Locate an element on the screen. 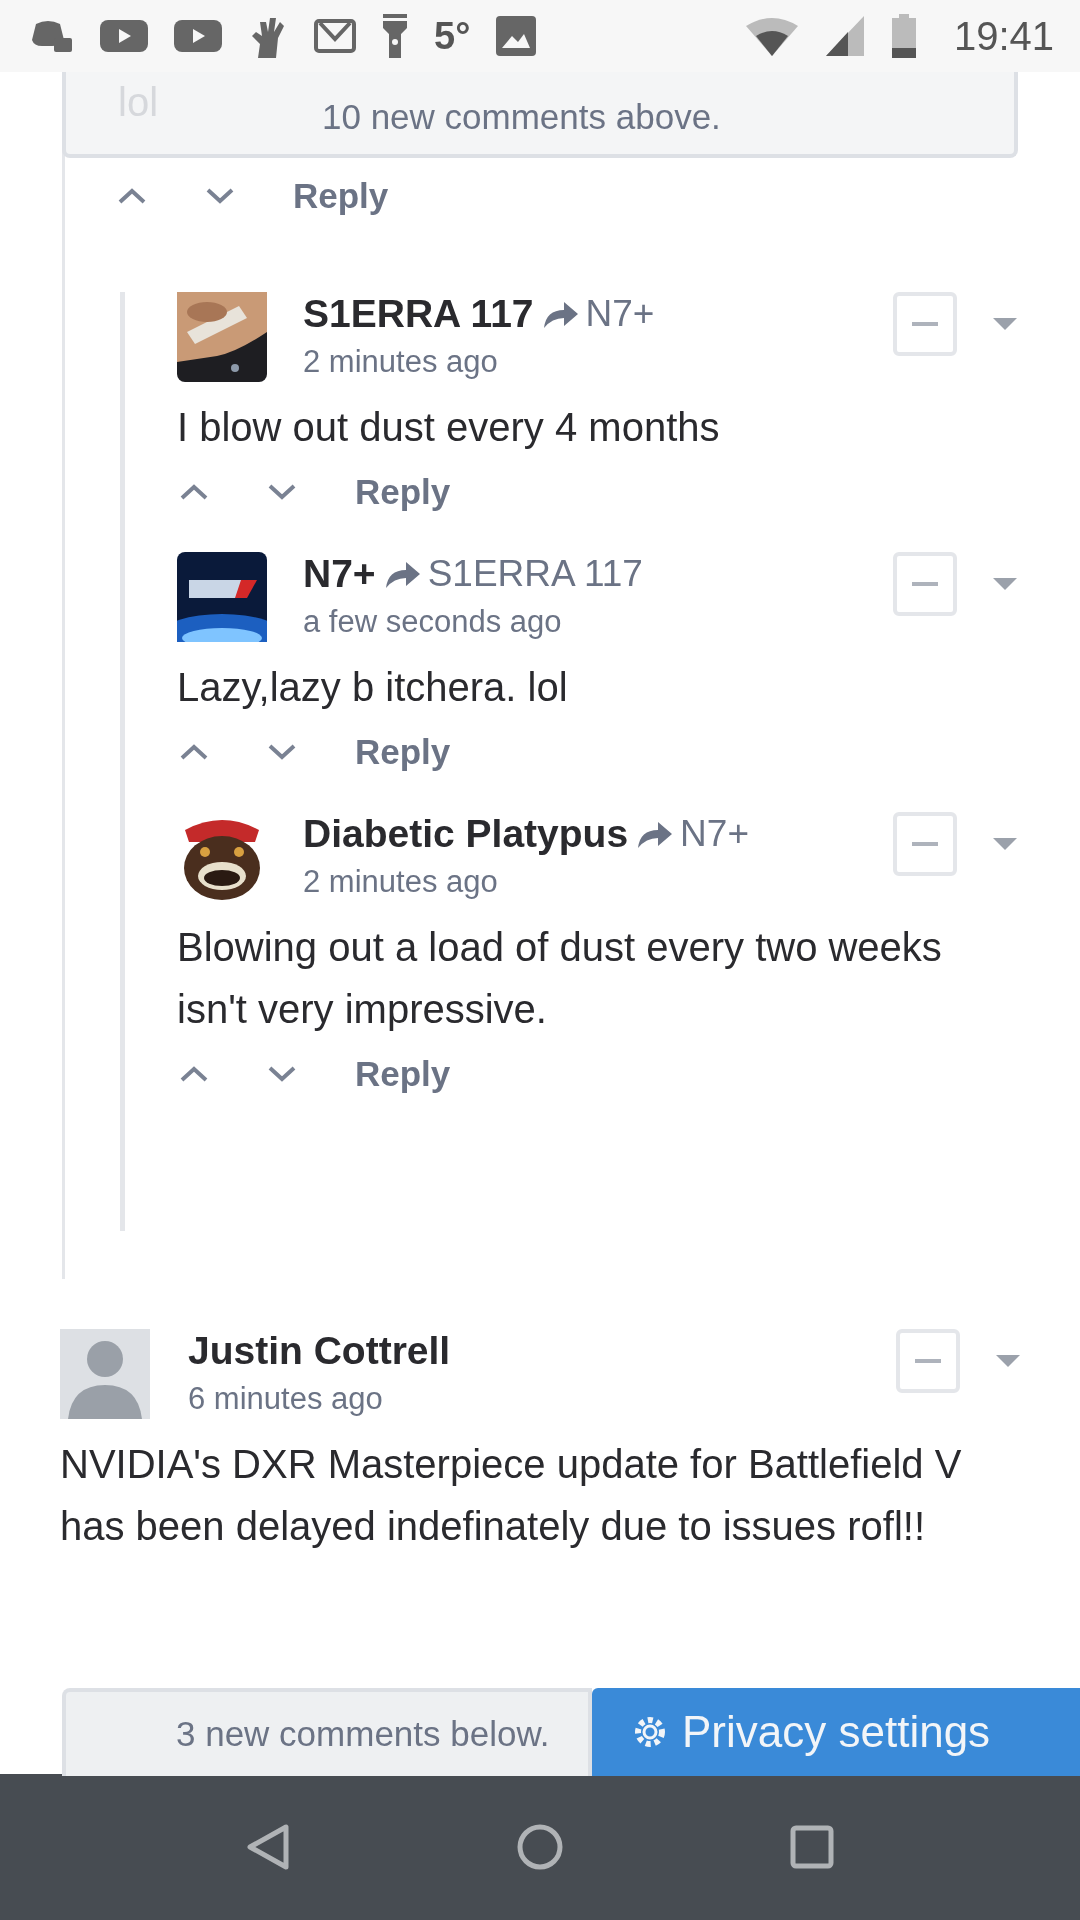 This screenshot has width=1080, height=1920. temperature: 5° is located at coordinates (452, 36).